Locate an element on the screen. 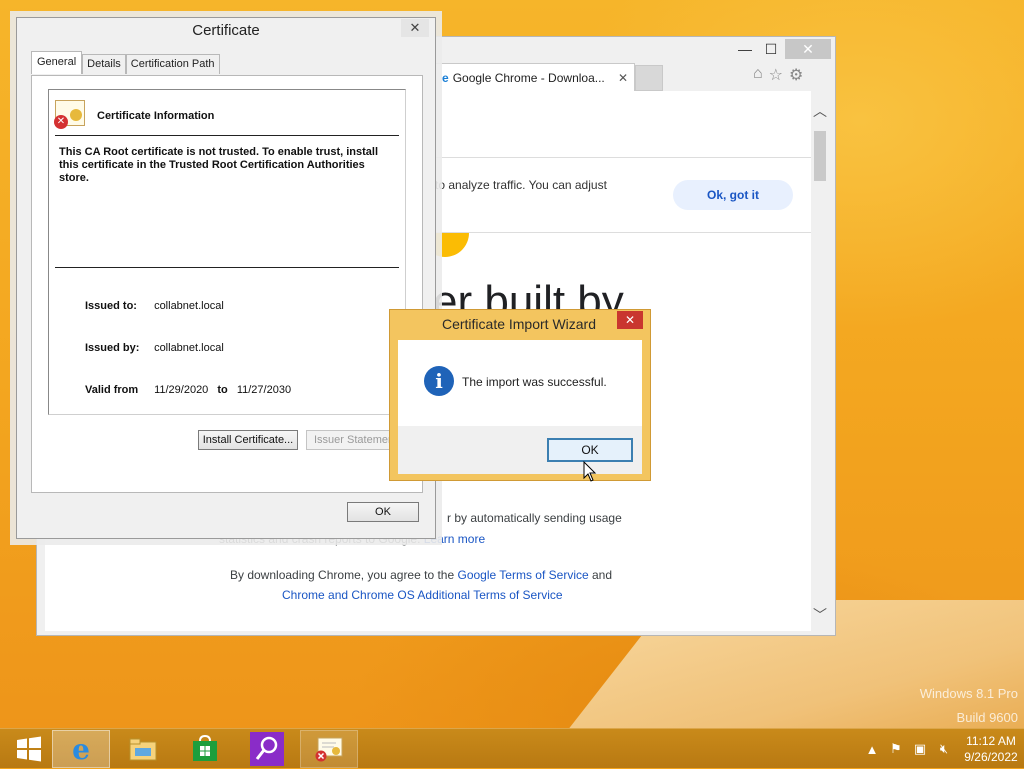 This screenshot has width=1024, height=769. usage-text: r by automatically sending usage is located at coordinates (534, 518).